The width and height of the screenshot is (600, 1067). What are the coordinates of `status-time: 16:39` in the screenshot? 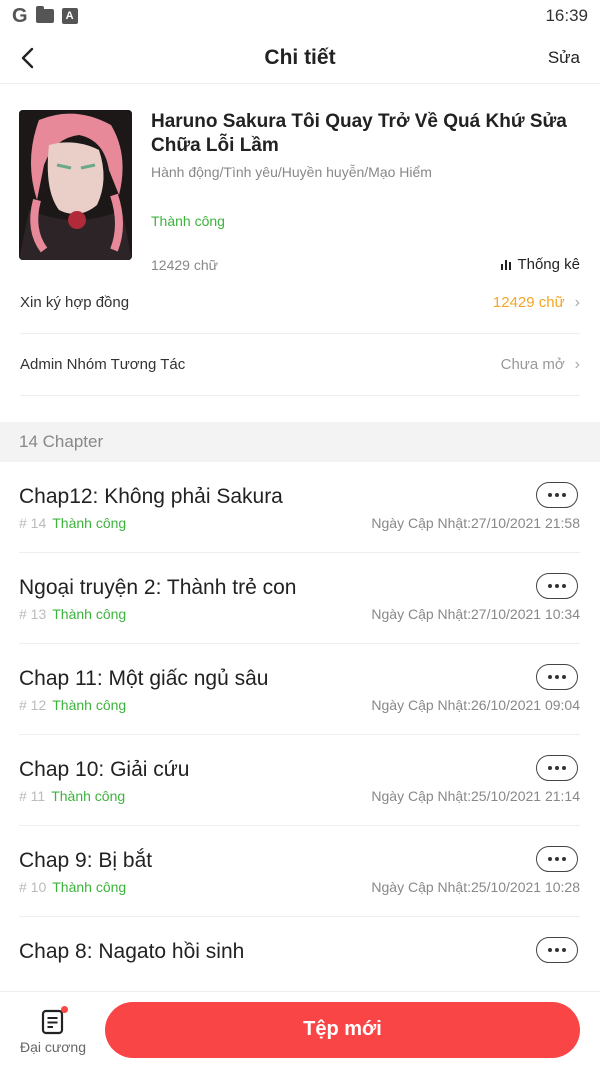 It's located at (566, 15).